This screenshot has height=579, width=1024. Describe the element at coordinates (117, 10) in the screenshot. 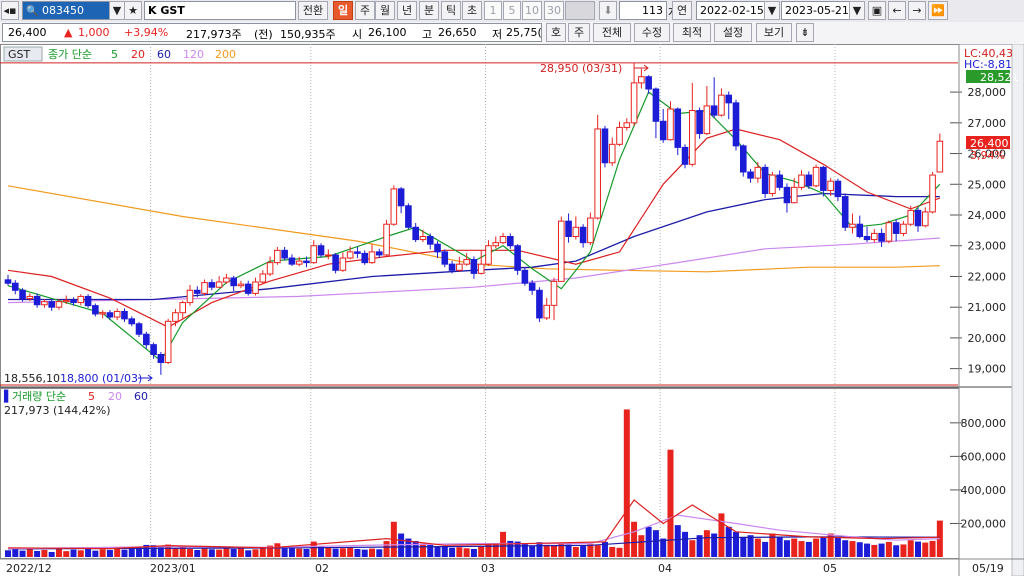

I see `code-dropdown-button: ▼` at that location.